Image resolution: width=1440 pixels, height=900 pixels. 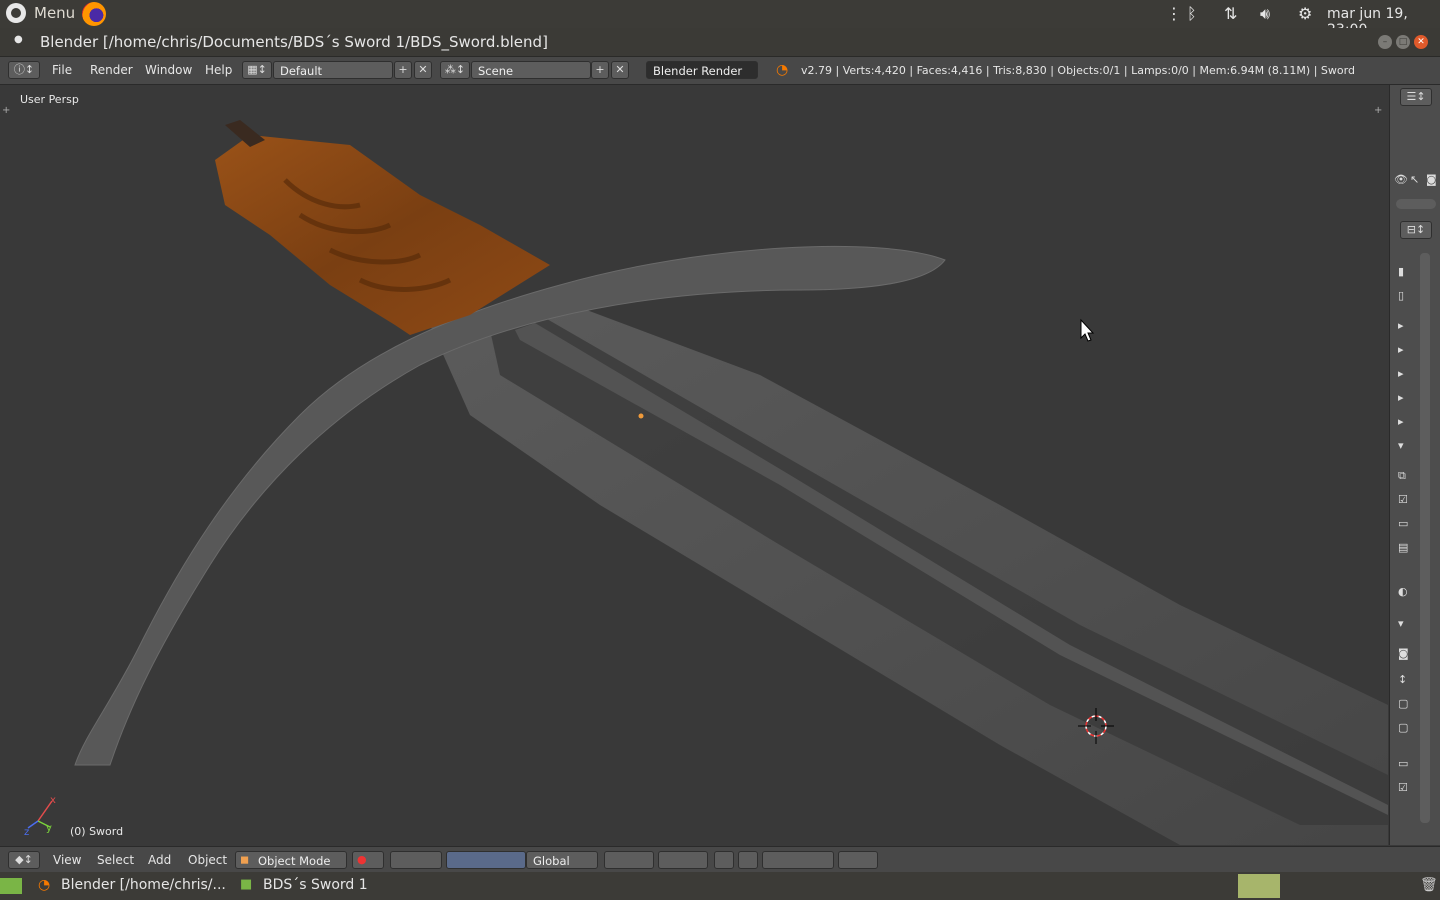 I want to click on panel-icon: ▯, so click(x=1408, y=296).